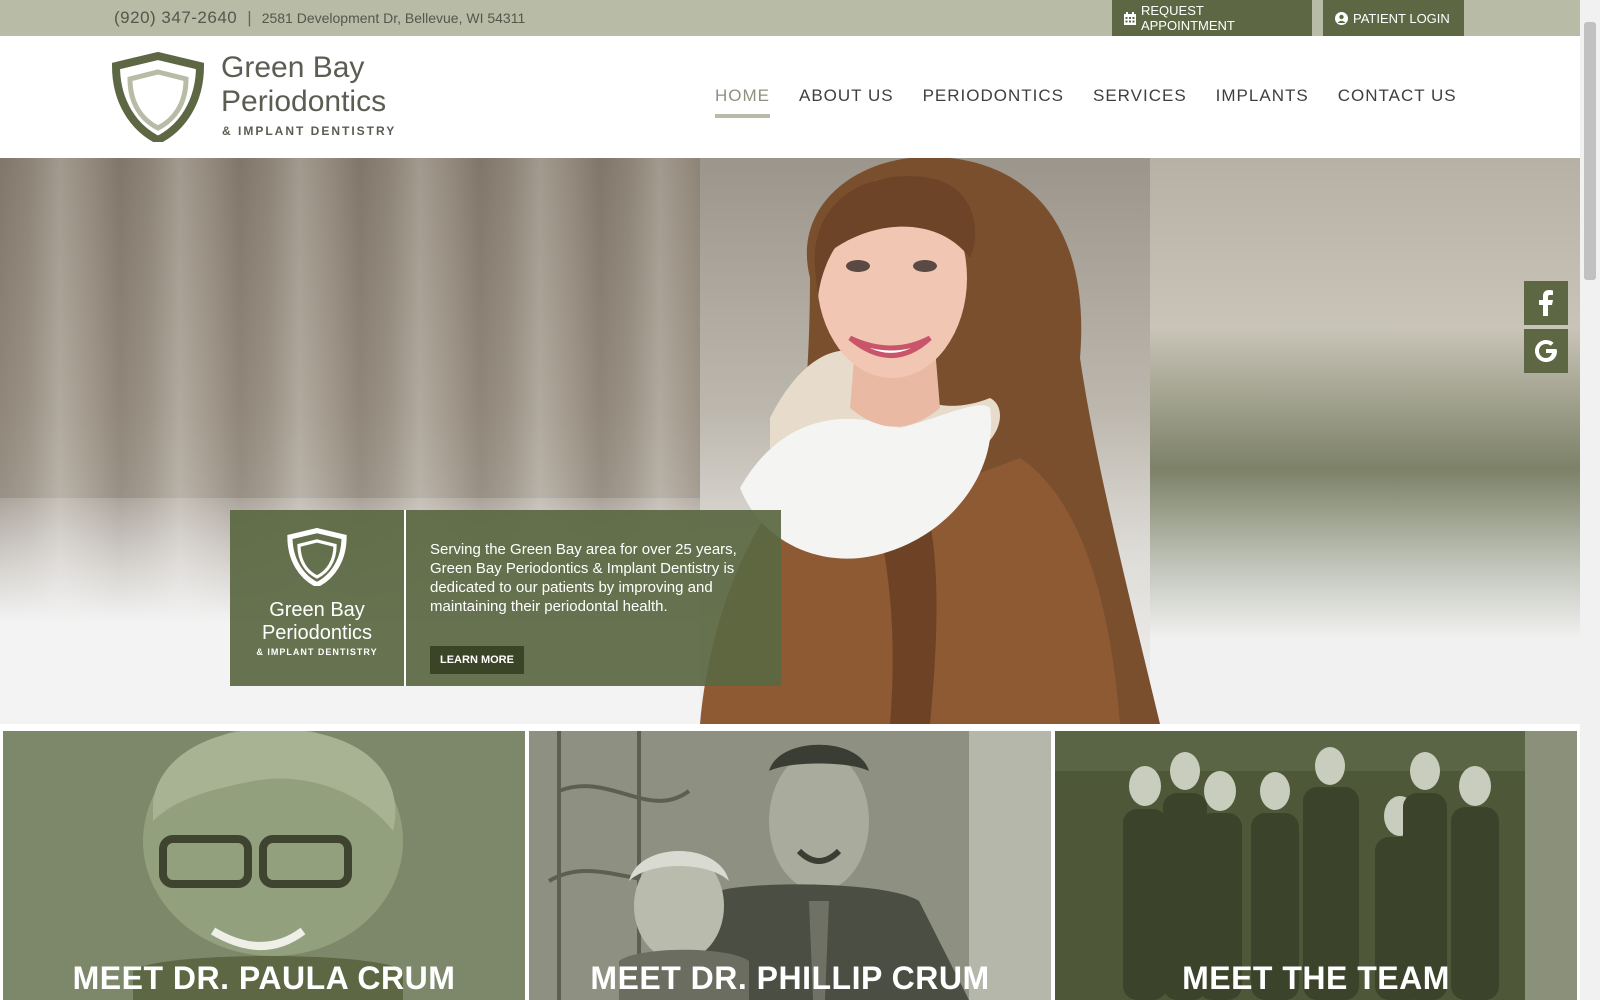 The image size is (1600, 1000). What do you see at coordinates (790, 865) in the screenshot?
I see `card-meet-dr-phillip-crum: MEET DR. PHILLIP CRUM` at bounding box center [790, 865].